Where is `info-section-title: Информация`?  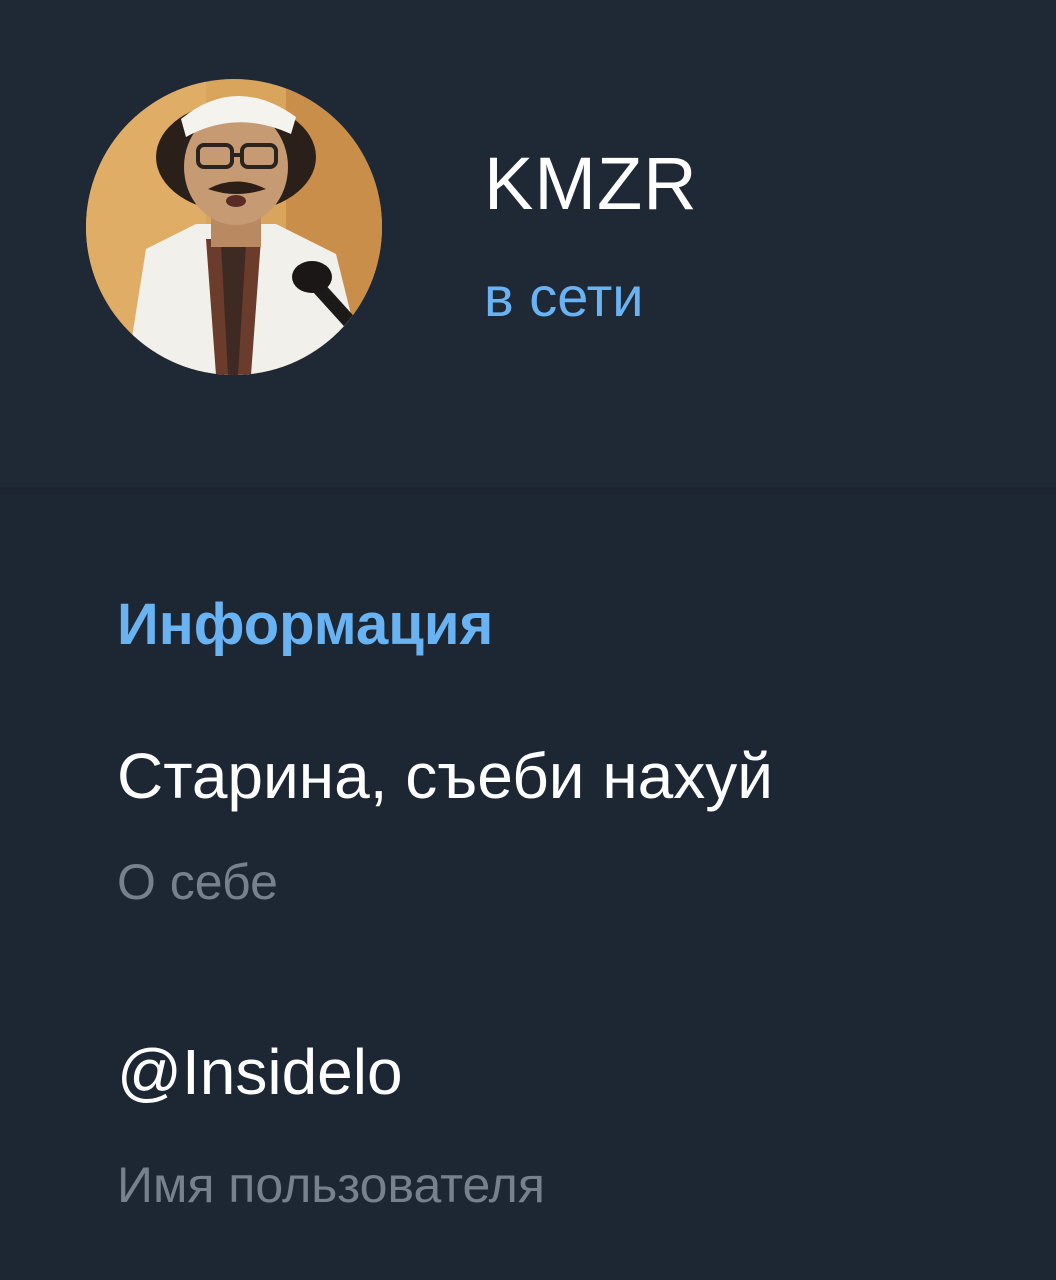
info-section-title: Информация is located at coordinates (305, 624).